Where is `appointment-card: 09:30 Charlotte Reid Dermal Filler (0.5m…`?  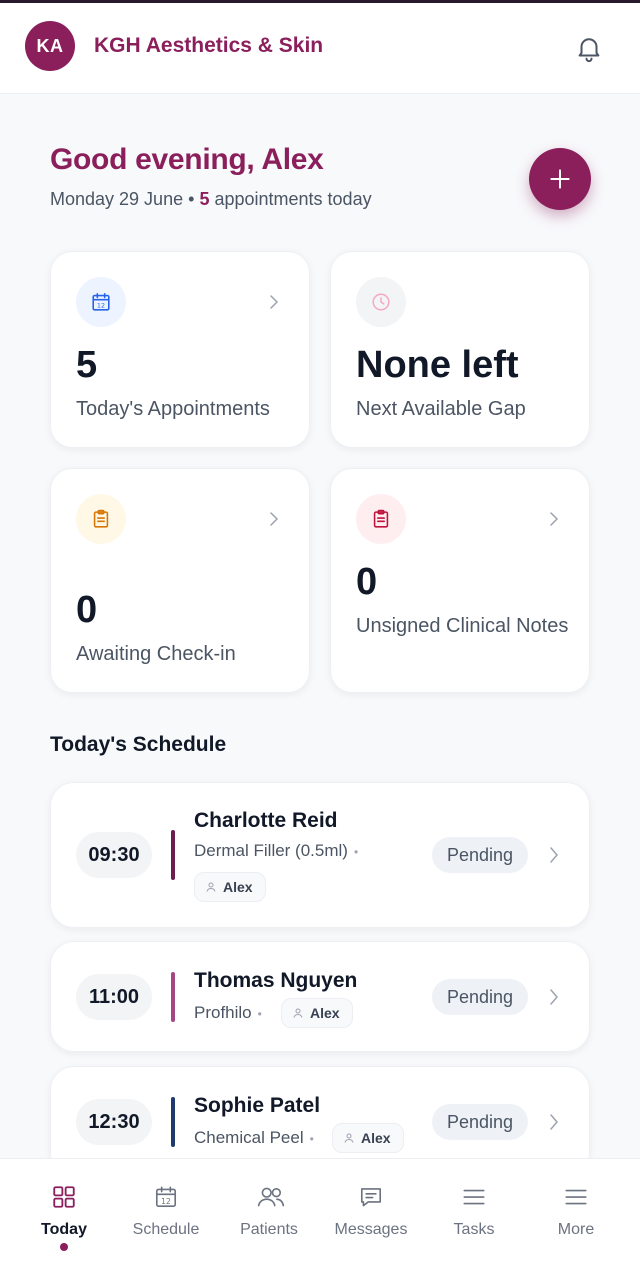
appointment-card: 09:30 Charlotte Reid Dermal Filler (0.5m… is located at coordinates (320, 855).